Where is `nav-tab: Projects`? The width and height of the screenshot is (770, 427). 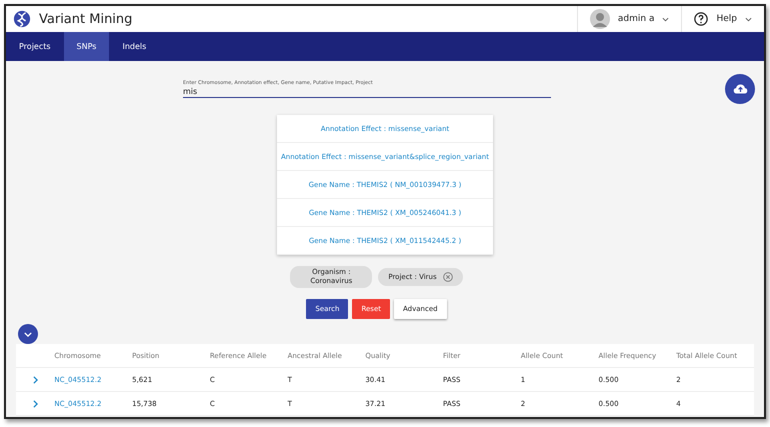 nav-tab: Projects is located at coordinates (35, 46).